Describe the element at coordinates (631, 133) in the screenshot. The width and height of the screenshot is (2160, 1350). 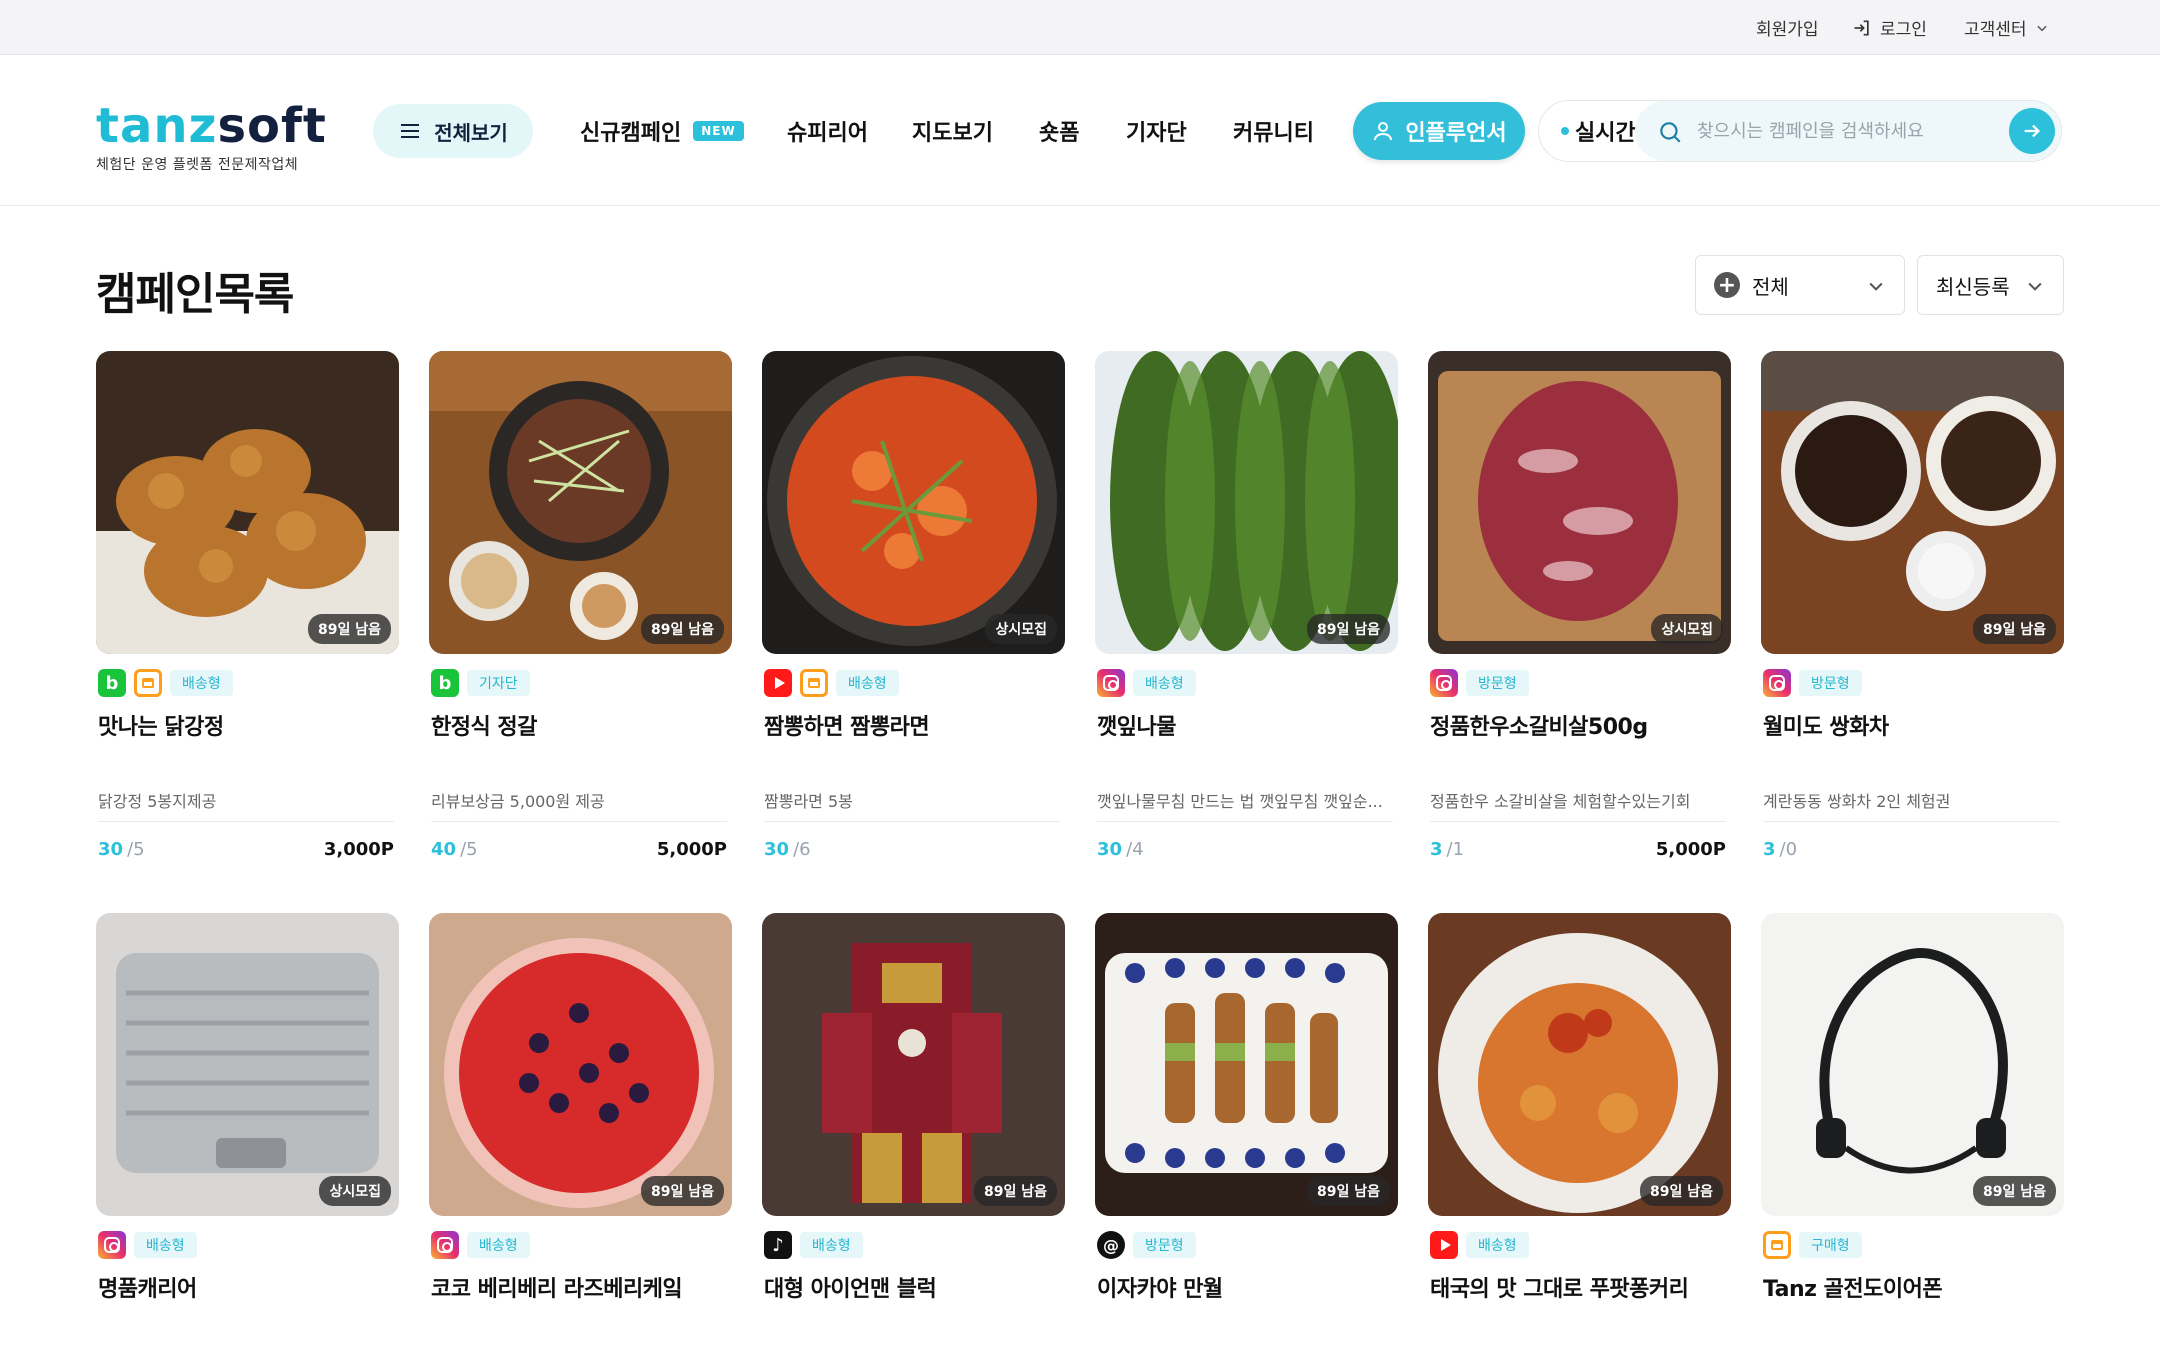
I see `nav-label: 신규캠페인` at that location.